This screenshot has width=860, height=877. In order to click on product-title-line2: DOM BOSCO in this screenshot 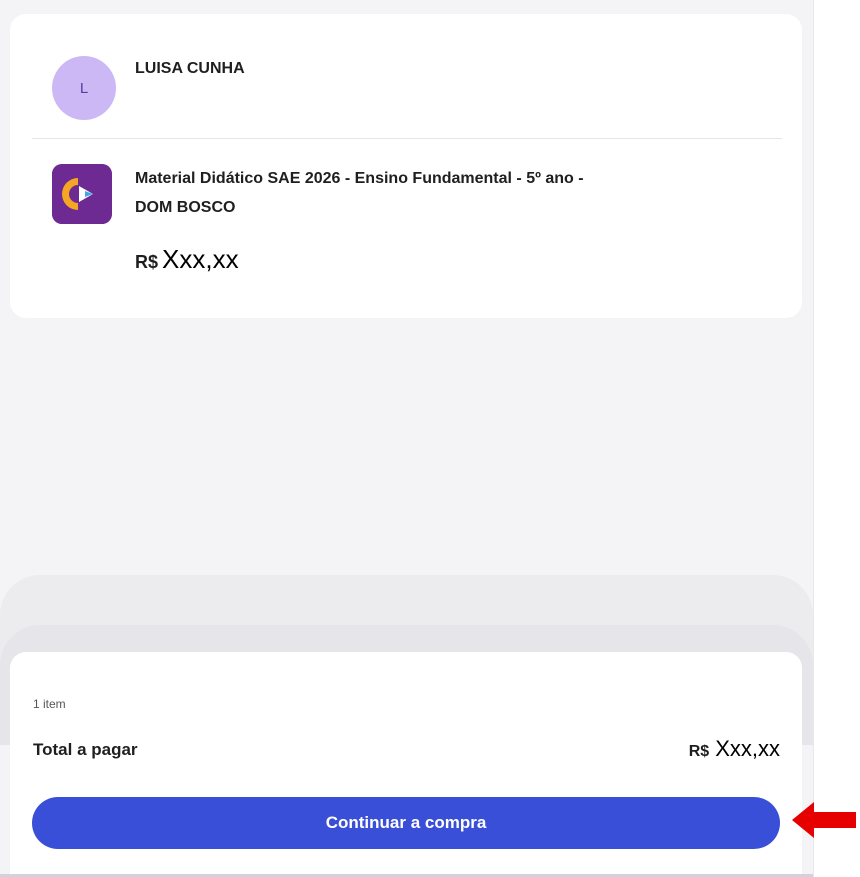, I will do `click(185, 207)`.